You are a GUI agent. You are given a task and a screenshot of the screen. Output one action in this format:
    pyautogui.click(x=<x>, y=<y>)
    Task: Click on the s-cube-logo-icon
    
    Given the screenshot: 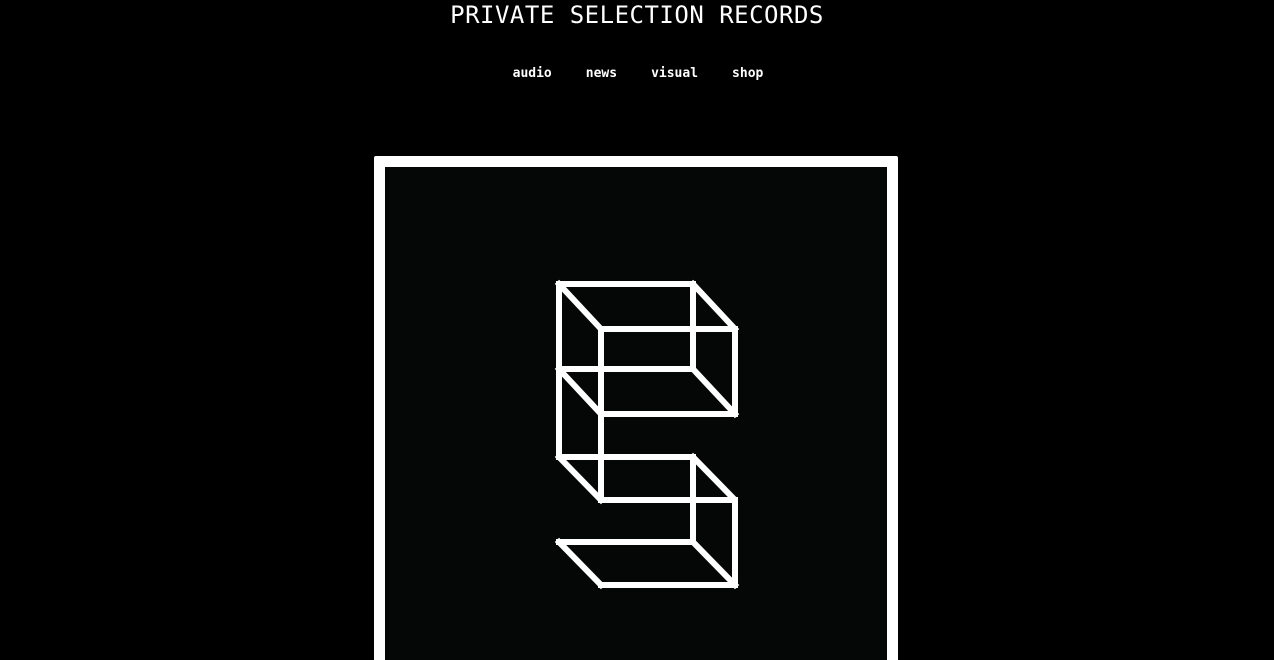 What is the action you would take?
    pyautogui.click(x=647, y=434)
    